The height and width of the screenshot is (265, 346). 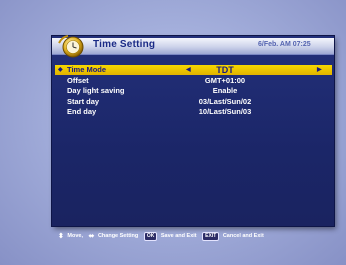 What do you see at coordinates (61, 236) in the screenshot?
I see `move-arrows-icon: ⬍` at bounding box center [61, 236].